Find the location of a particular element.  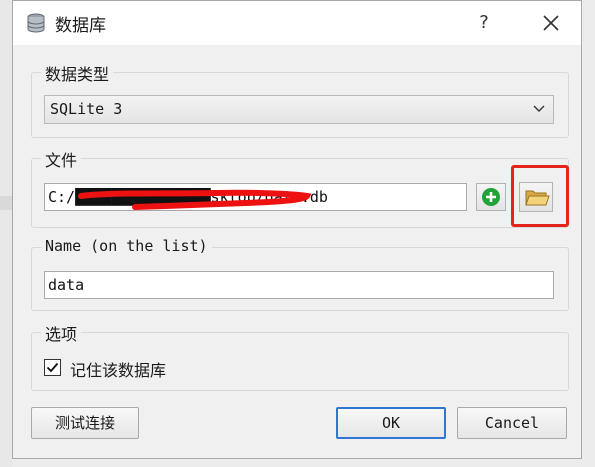

database-type-select: SQLite 3 is located at coordinates (299, 109).